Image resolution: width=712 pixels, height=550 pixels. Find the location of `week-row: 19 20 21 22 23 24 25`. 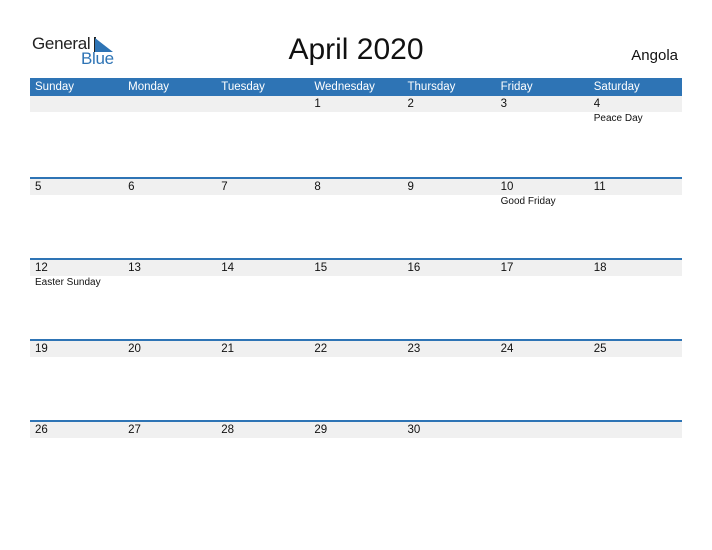

week-row: 19 20 21 22 23 24 25 is located at coordinates (356, 379).